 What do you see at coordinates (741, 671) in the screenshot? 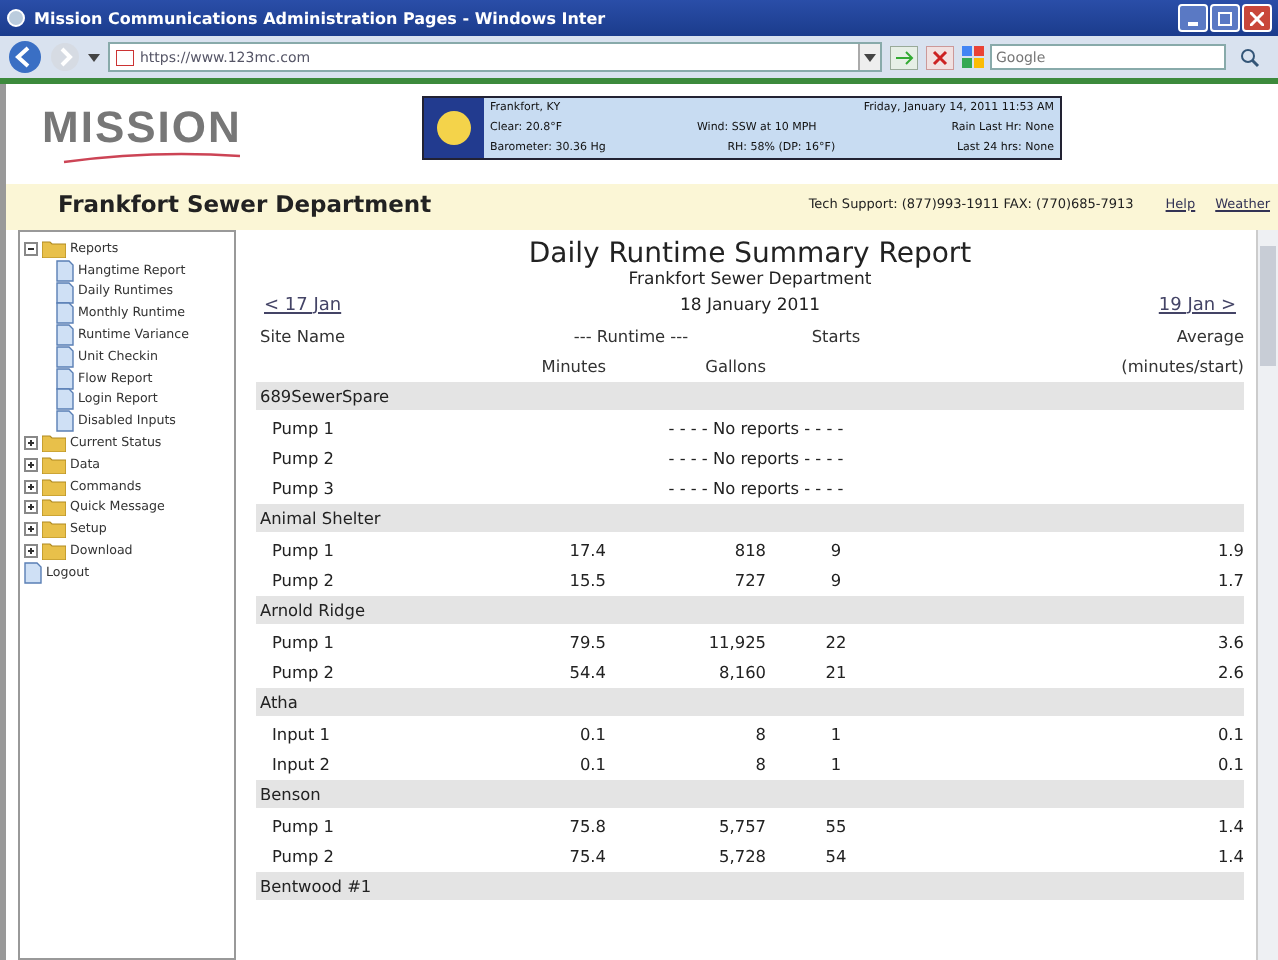
I see `table-cell-text: 8,160` at bounding box center [741, 671].